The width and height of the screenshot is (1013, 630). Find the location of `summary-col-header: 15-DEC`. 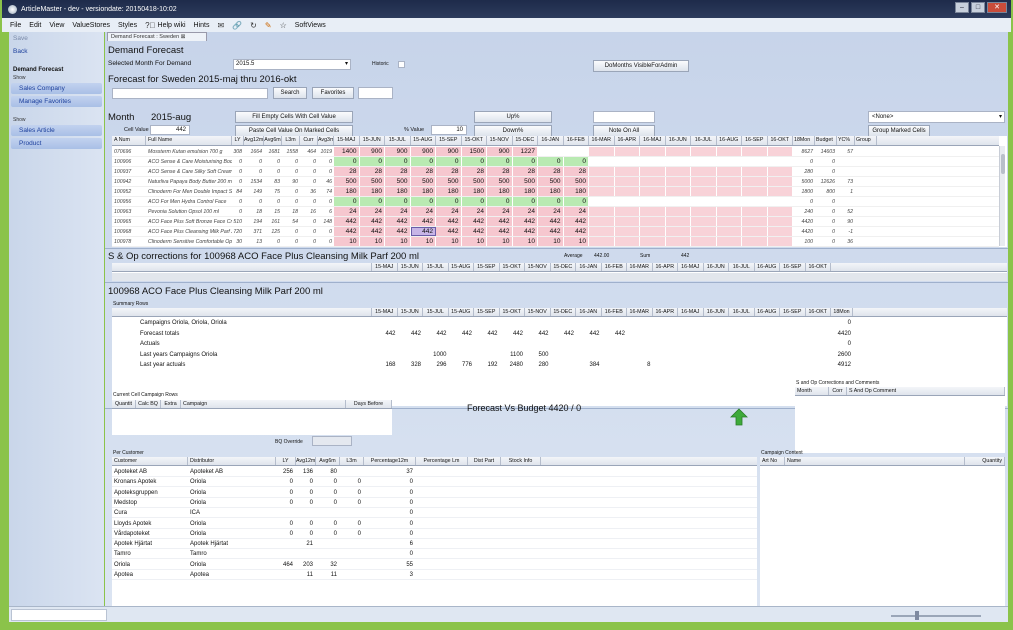

summary-col-header: 15-DEC is located at coordinates (563, 312).